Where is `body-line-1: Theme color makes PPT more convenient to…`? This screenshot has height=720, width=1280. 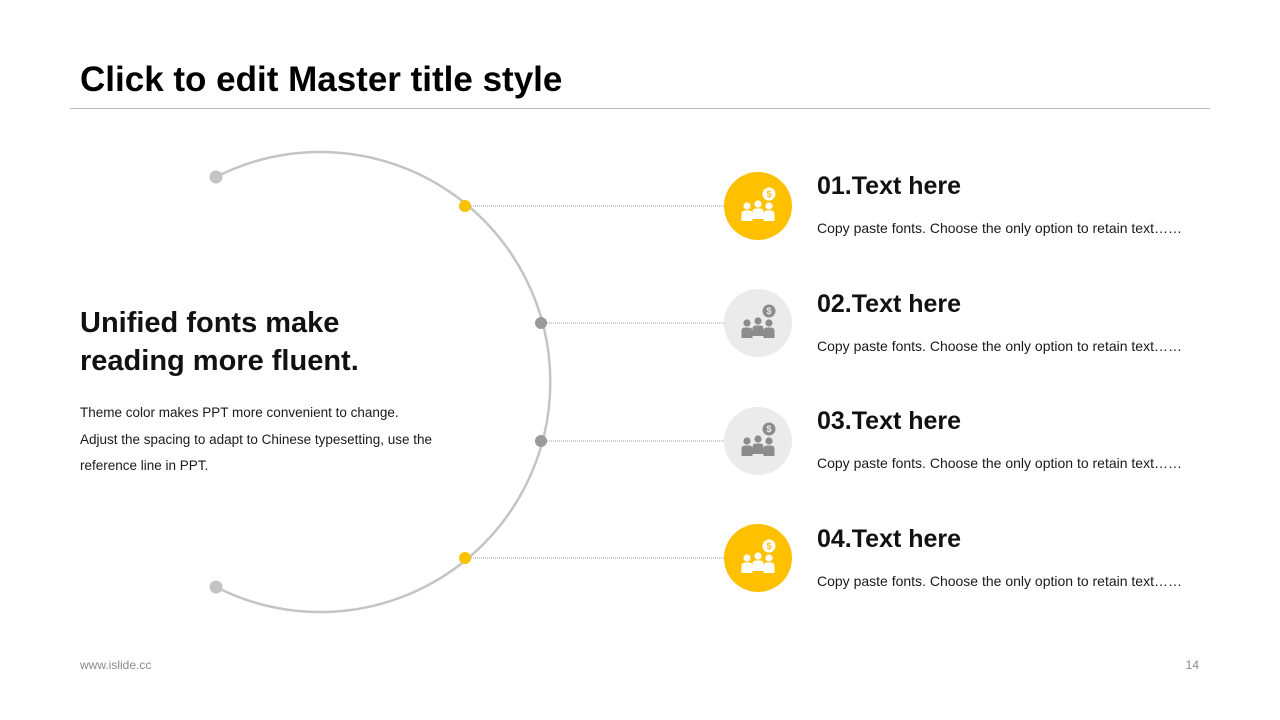 body-line-1: Theme color makes PPT more convenient to… is located at coordinates (239, 412).